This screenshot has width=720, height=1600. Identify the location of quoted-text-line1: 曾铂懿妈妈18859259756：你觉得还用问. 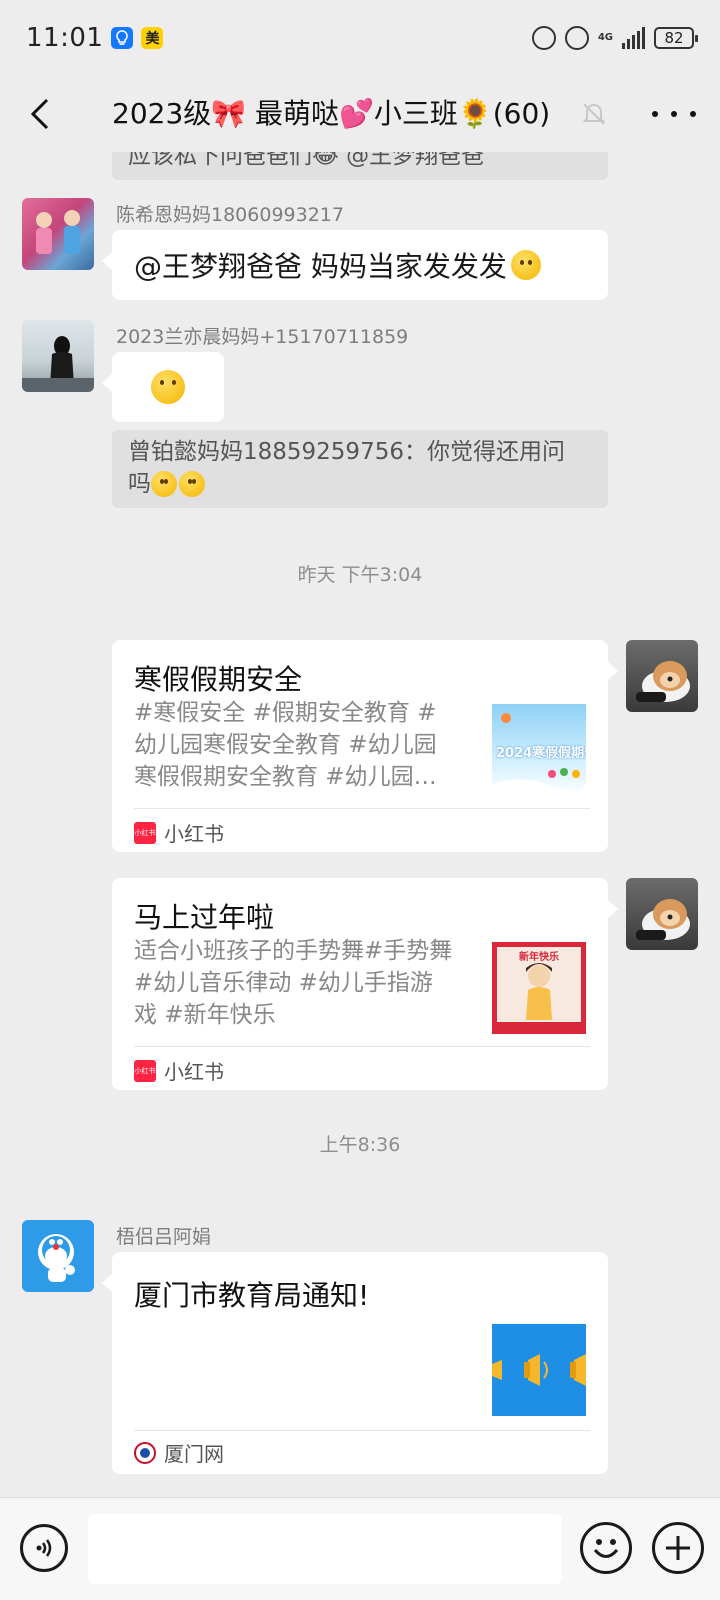
(346, 452).